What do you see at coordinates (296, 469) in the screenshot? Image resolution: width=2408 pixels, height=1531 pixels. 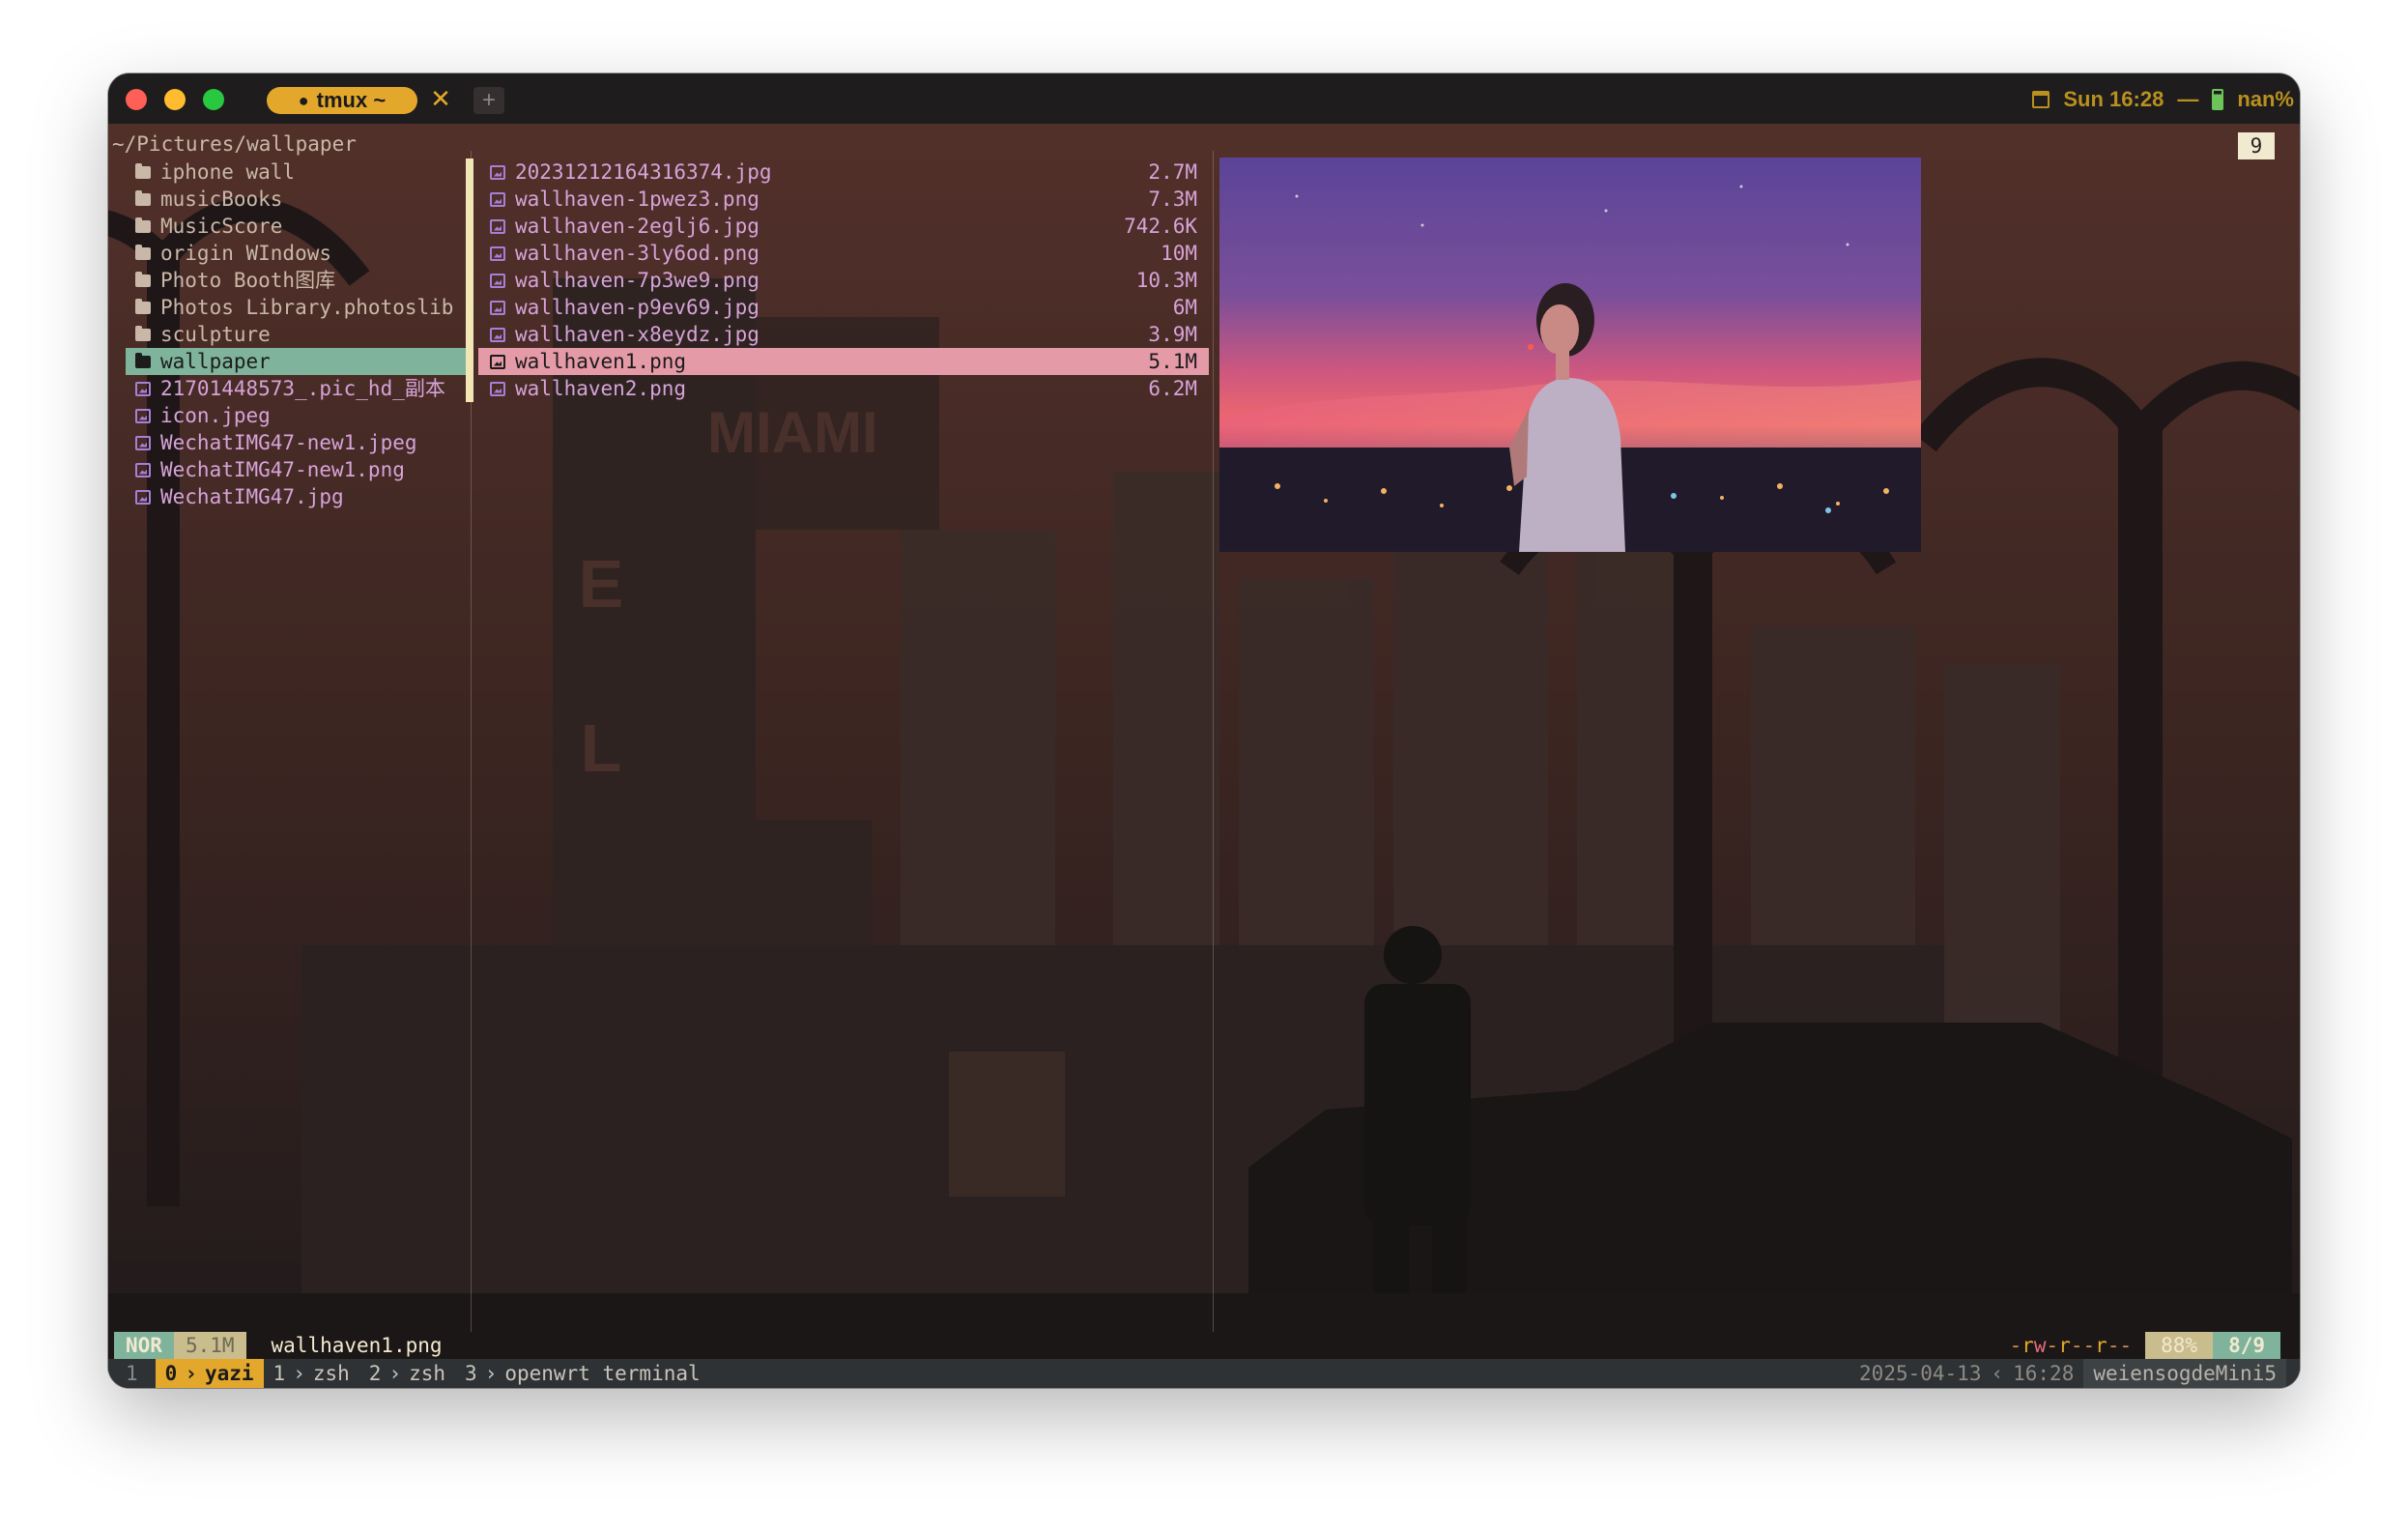 I see `parent-file-item: WechatIMG47-new1.png` at bounding box center [296, 469].